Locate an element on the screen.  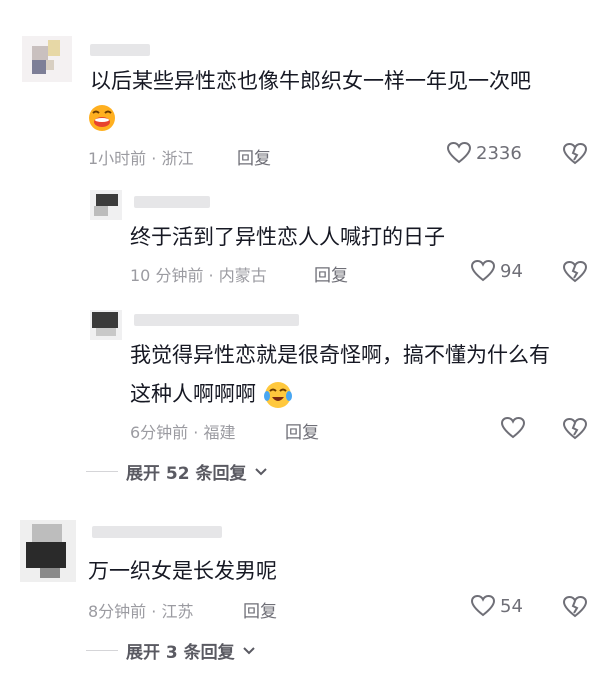
like-count: 94 is located at coordinates (511, 271).